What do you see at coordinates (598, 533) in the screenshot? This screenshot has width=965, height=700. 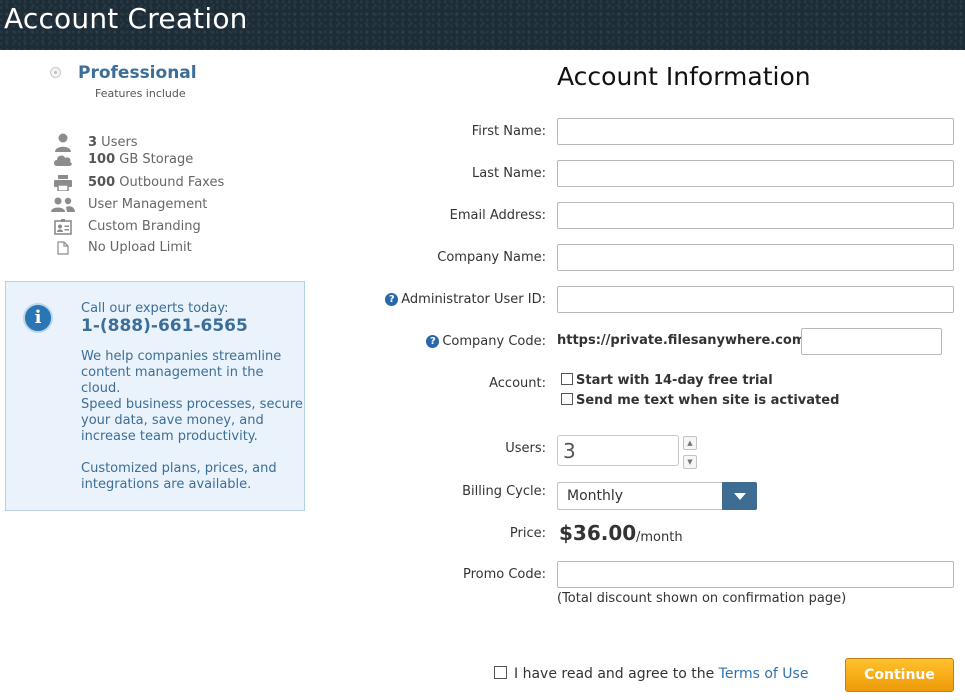 I see `price-value: $36.00` at bounding box center [598, 533].